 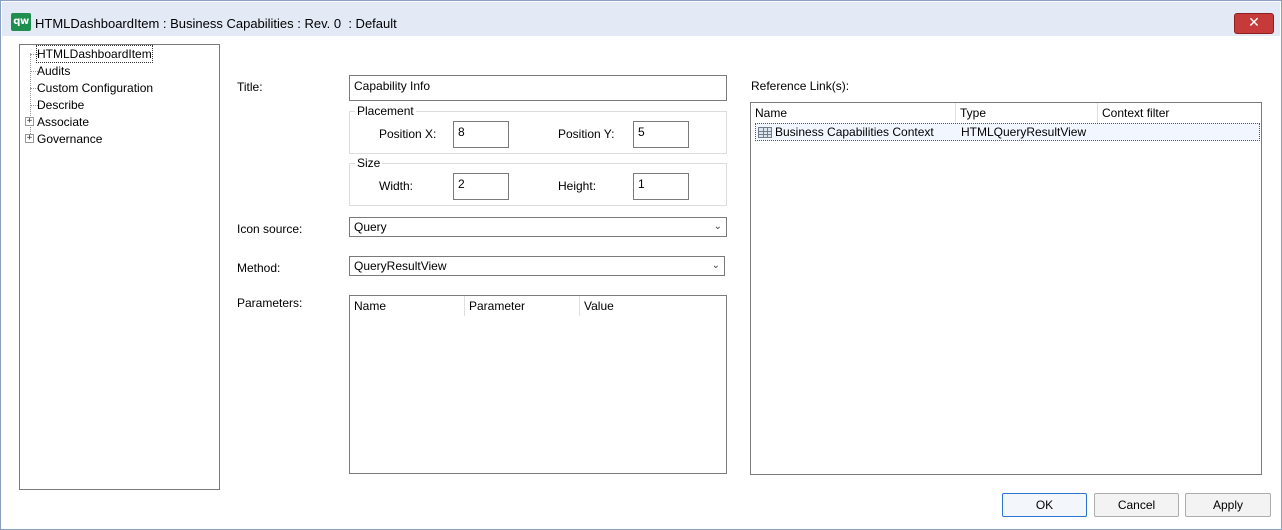 I want to click on parameters-label: Parameters:, so click(x=270, y=303).